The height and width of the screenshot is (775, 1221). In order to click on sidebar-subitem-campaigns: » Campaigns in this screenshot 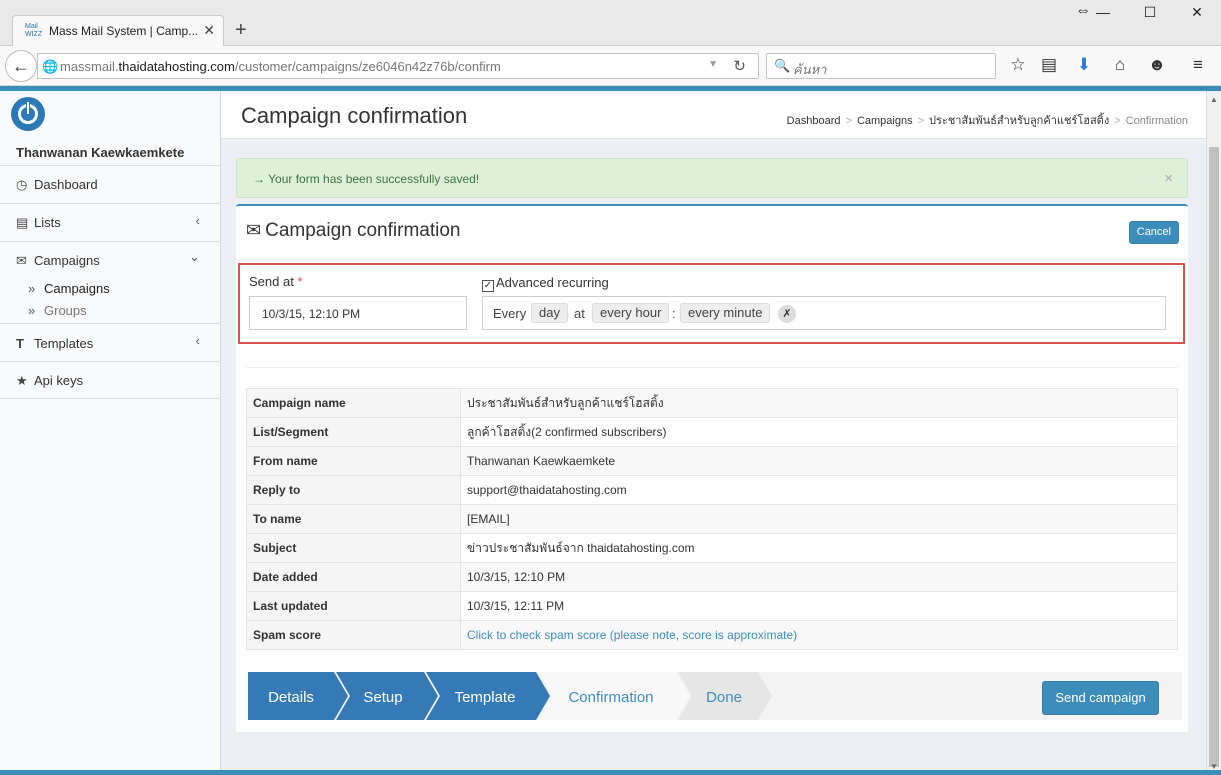, I will do `click(69, 288)`.